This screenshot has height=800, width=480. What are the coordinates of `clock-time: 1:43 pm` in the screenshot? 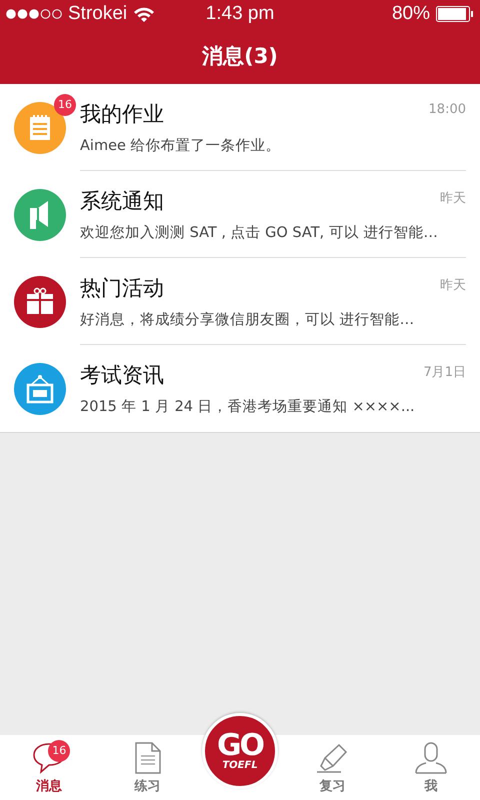 It's located at (240, 14).